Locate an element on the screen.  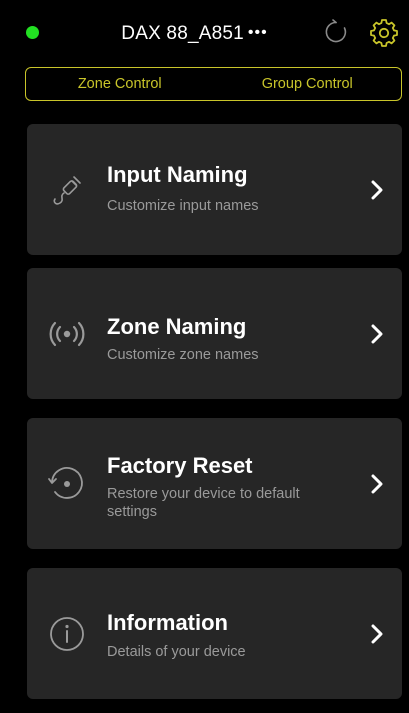
tab-group-control: Group Control is located at coordinates (308, 84).